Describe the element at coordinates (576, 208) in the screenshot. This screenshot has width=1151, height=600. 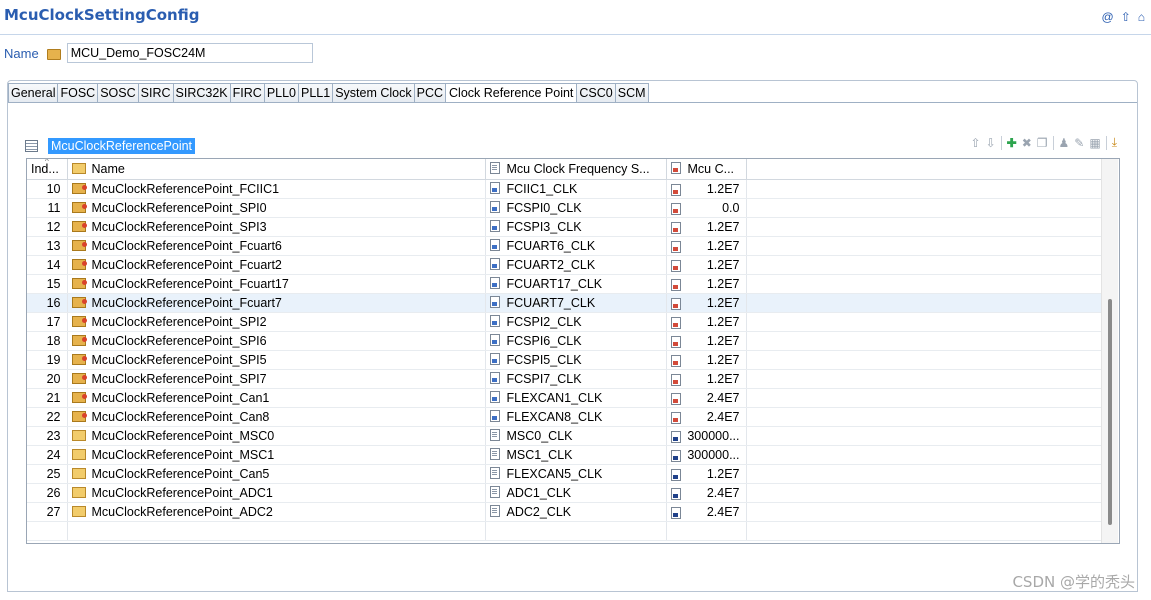
I see `row-freq-cell: FCSPI0_CLK` at that location.